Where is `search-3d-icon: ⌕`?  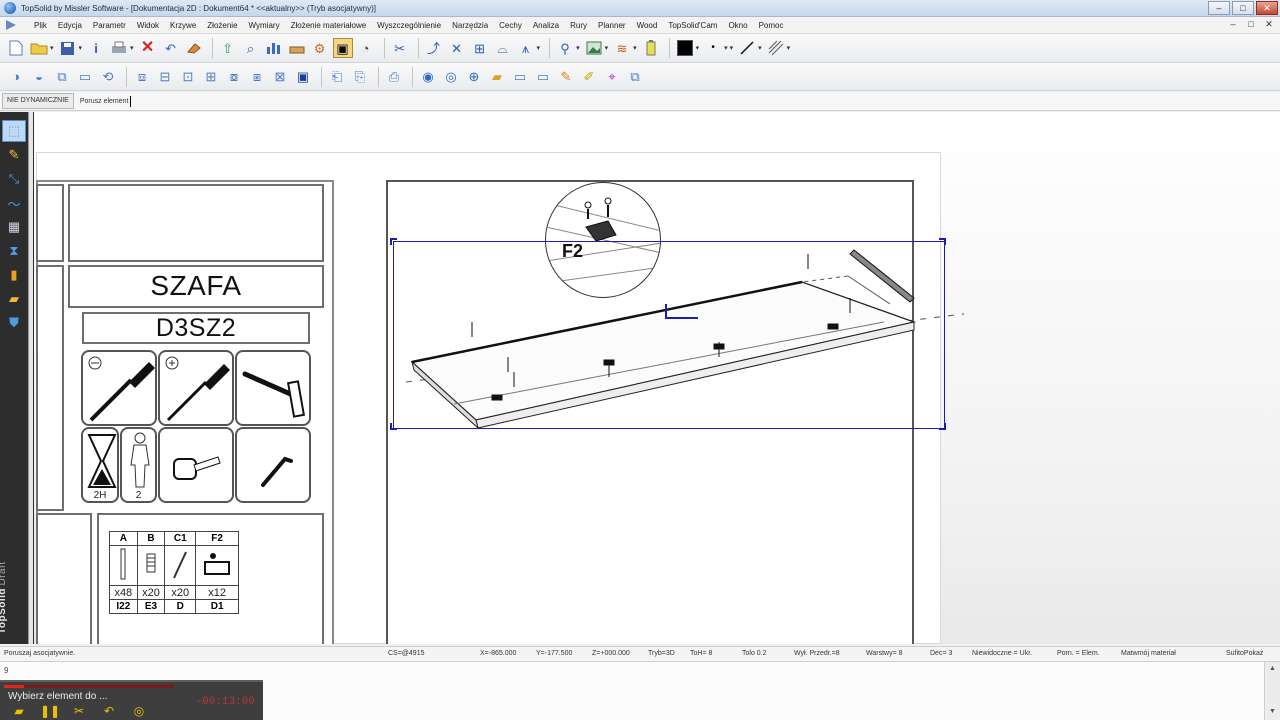
search-3d-icon: ⌕ is located at coordinates (251, 48).